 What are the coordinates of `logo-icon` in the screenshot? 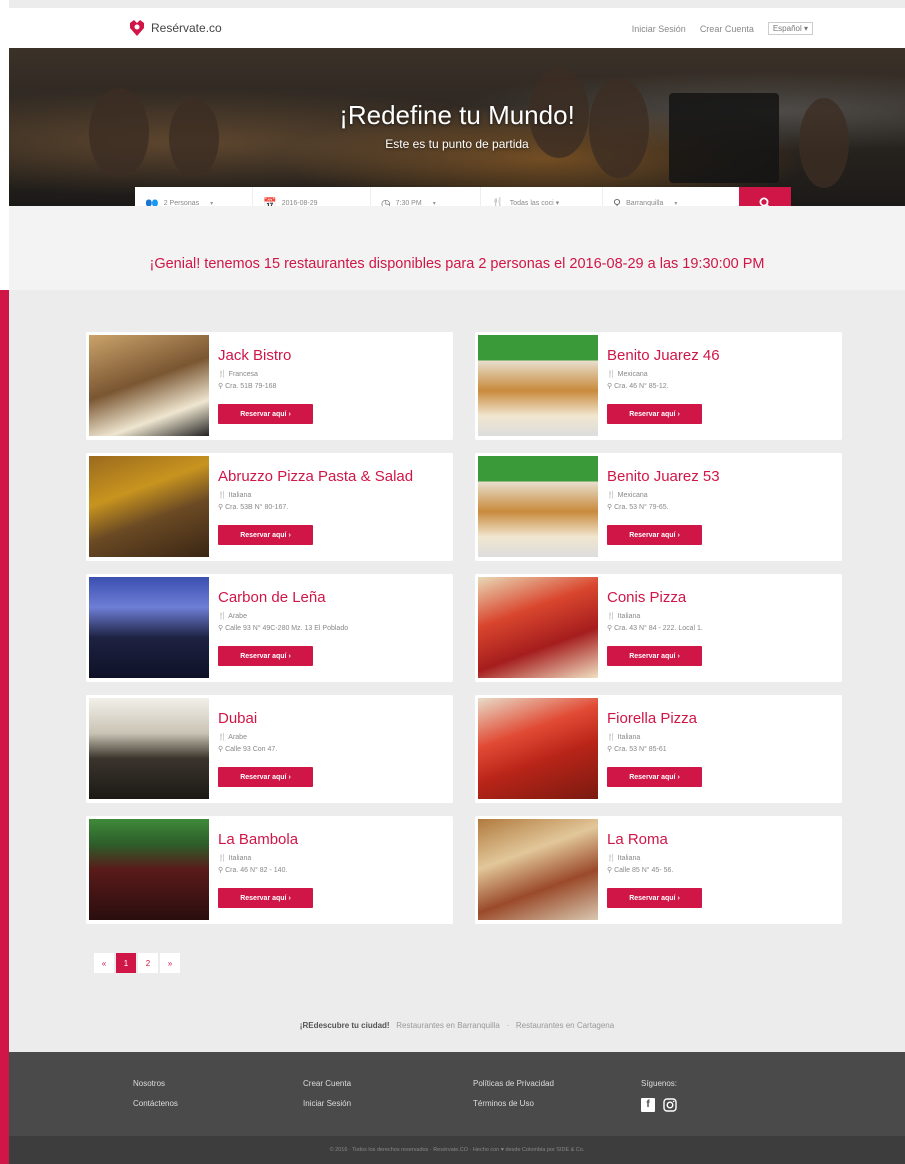 It's located at (137, 28).